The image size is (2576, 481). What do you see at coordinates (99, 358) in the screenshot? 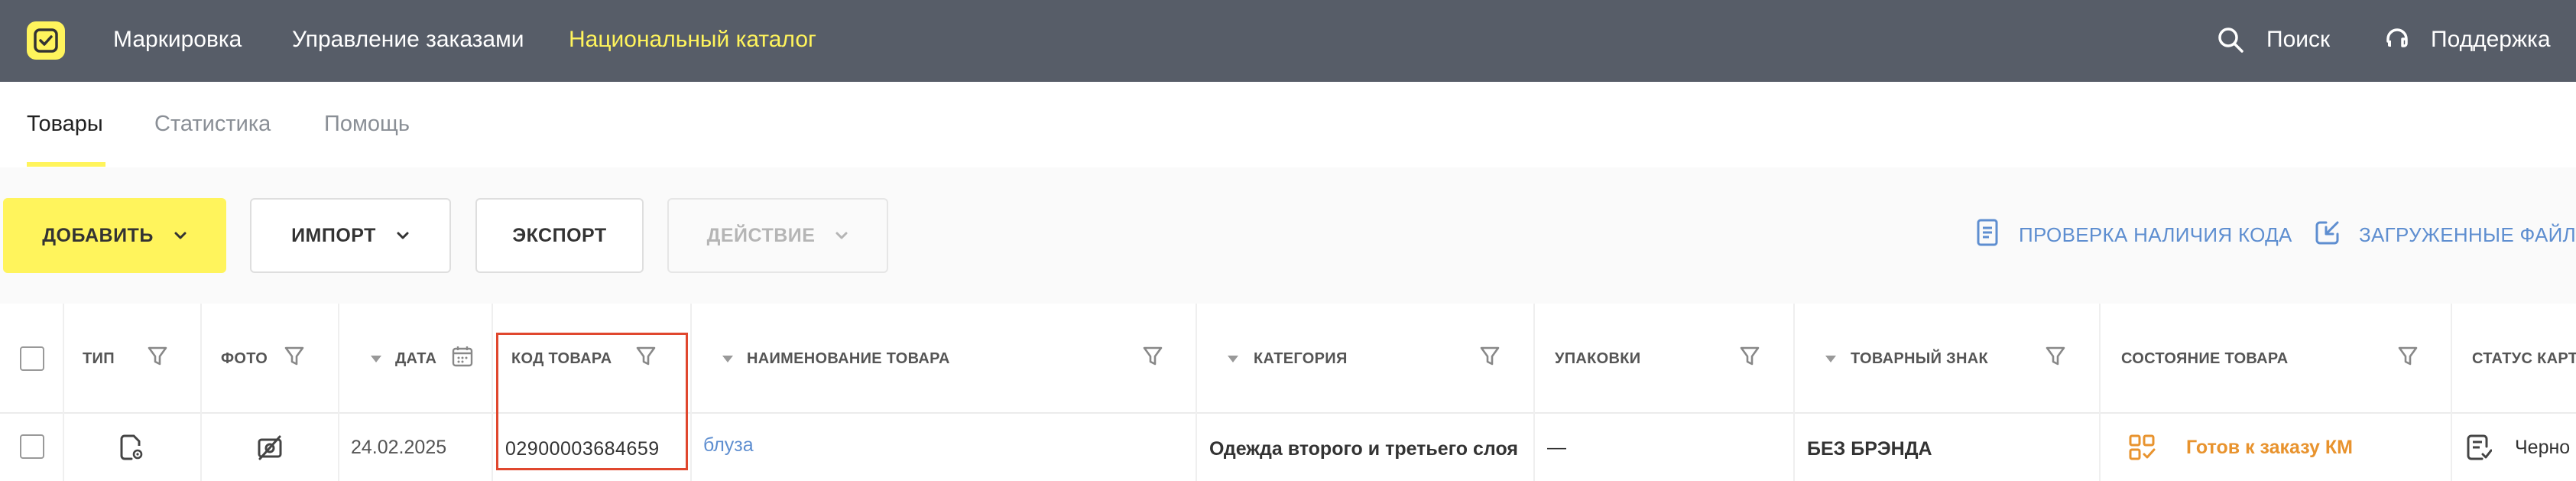
I see `column-header-type: ТИП` at bounding box center [99, 358].